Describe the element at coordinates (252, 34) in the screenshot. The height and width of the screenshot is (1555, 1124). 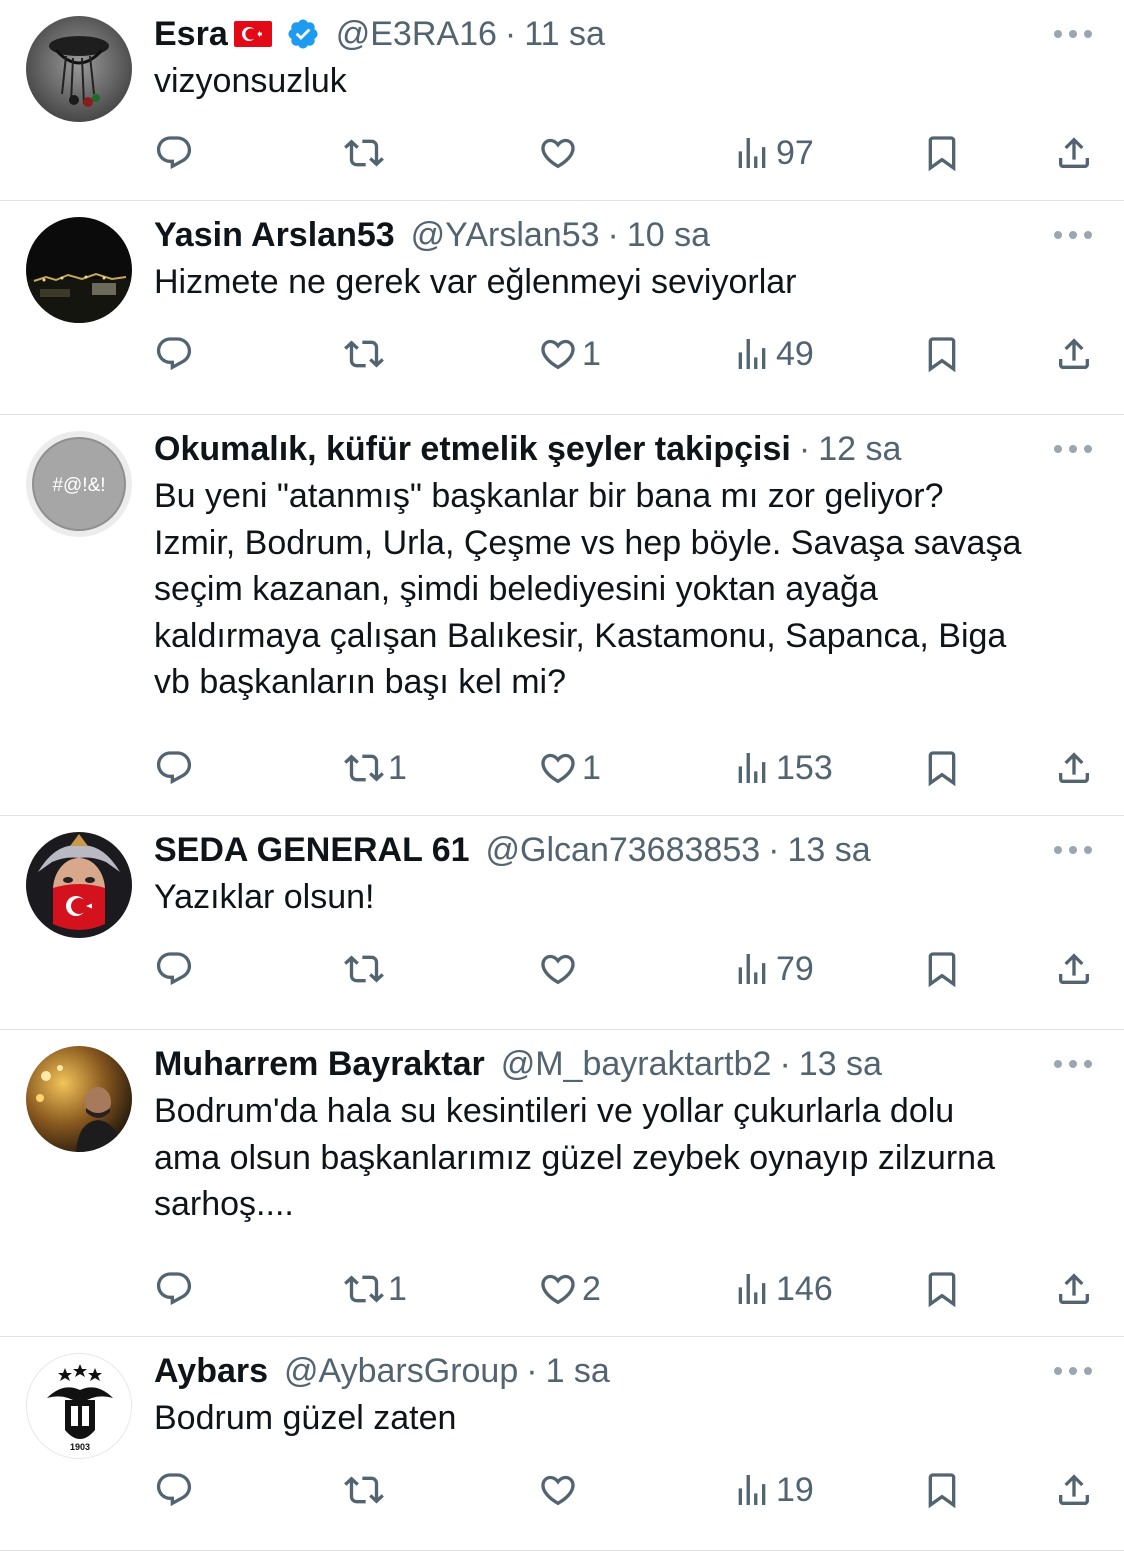
I see `turkey-flag-icon` at that location.